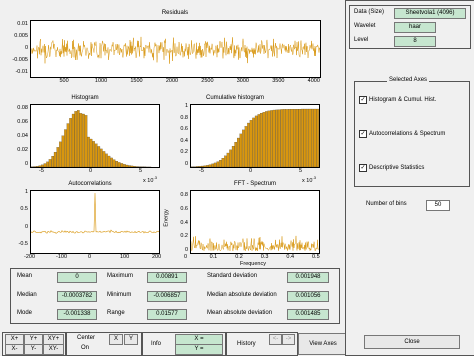 The width and height of the screenshot is (474, 356). Describe the element at coordinates (19, 36) in the screenshot. I see `residuals-y-tick: 0.005` at that location.